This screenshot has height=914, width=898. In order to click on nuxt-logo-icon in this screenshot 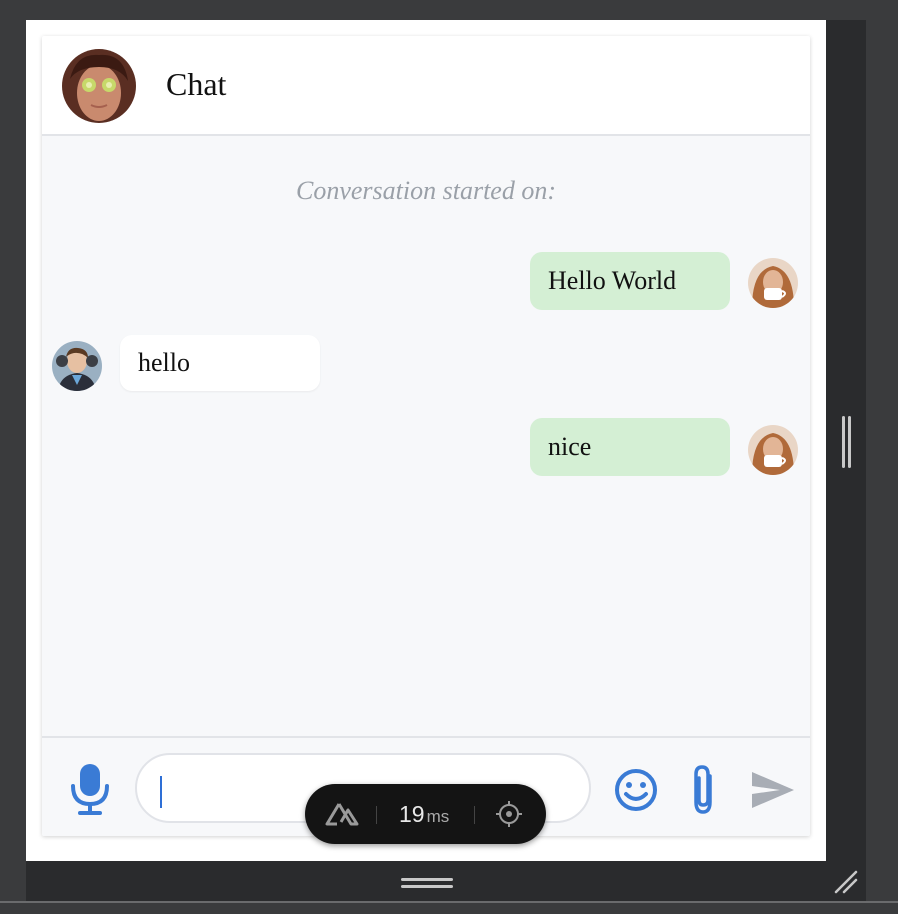, I will do `click(342, 814)`.